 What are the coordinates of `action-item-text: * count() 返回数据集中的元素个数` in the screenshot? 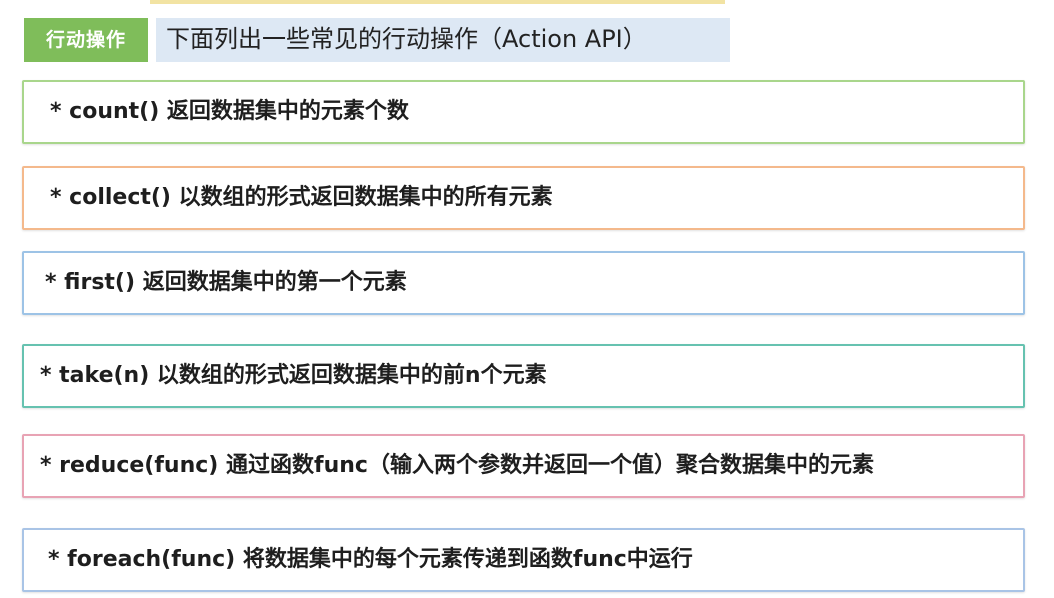 It's located at (229, 111).